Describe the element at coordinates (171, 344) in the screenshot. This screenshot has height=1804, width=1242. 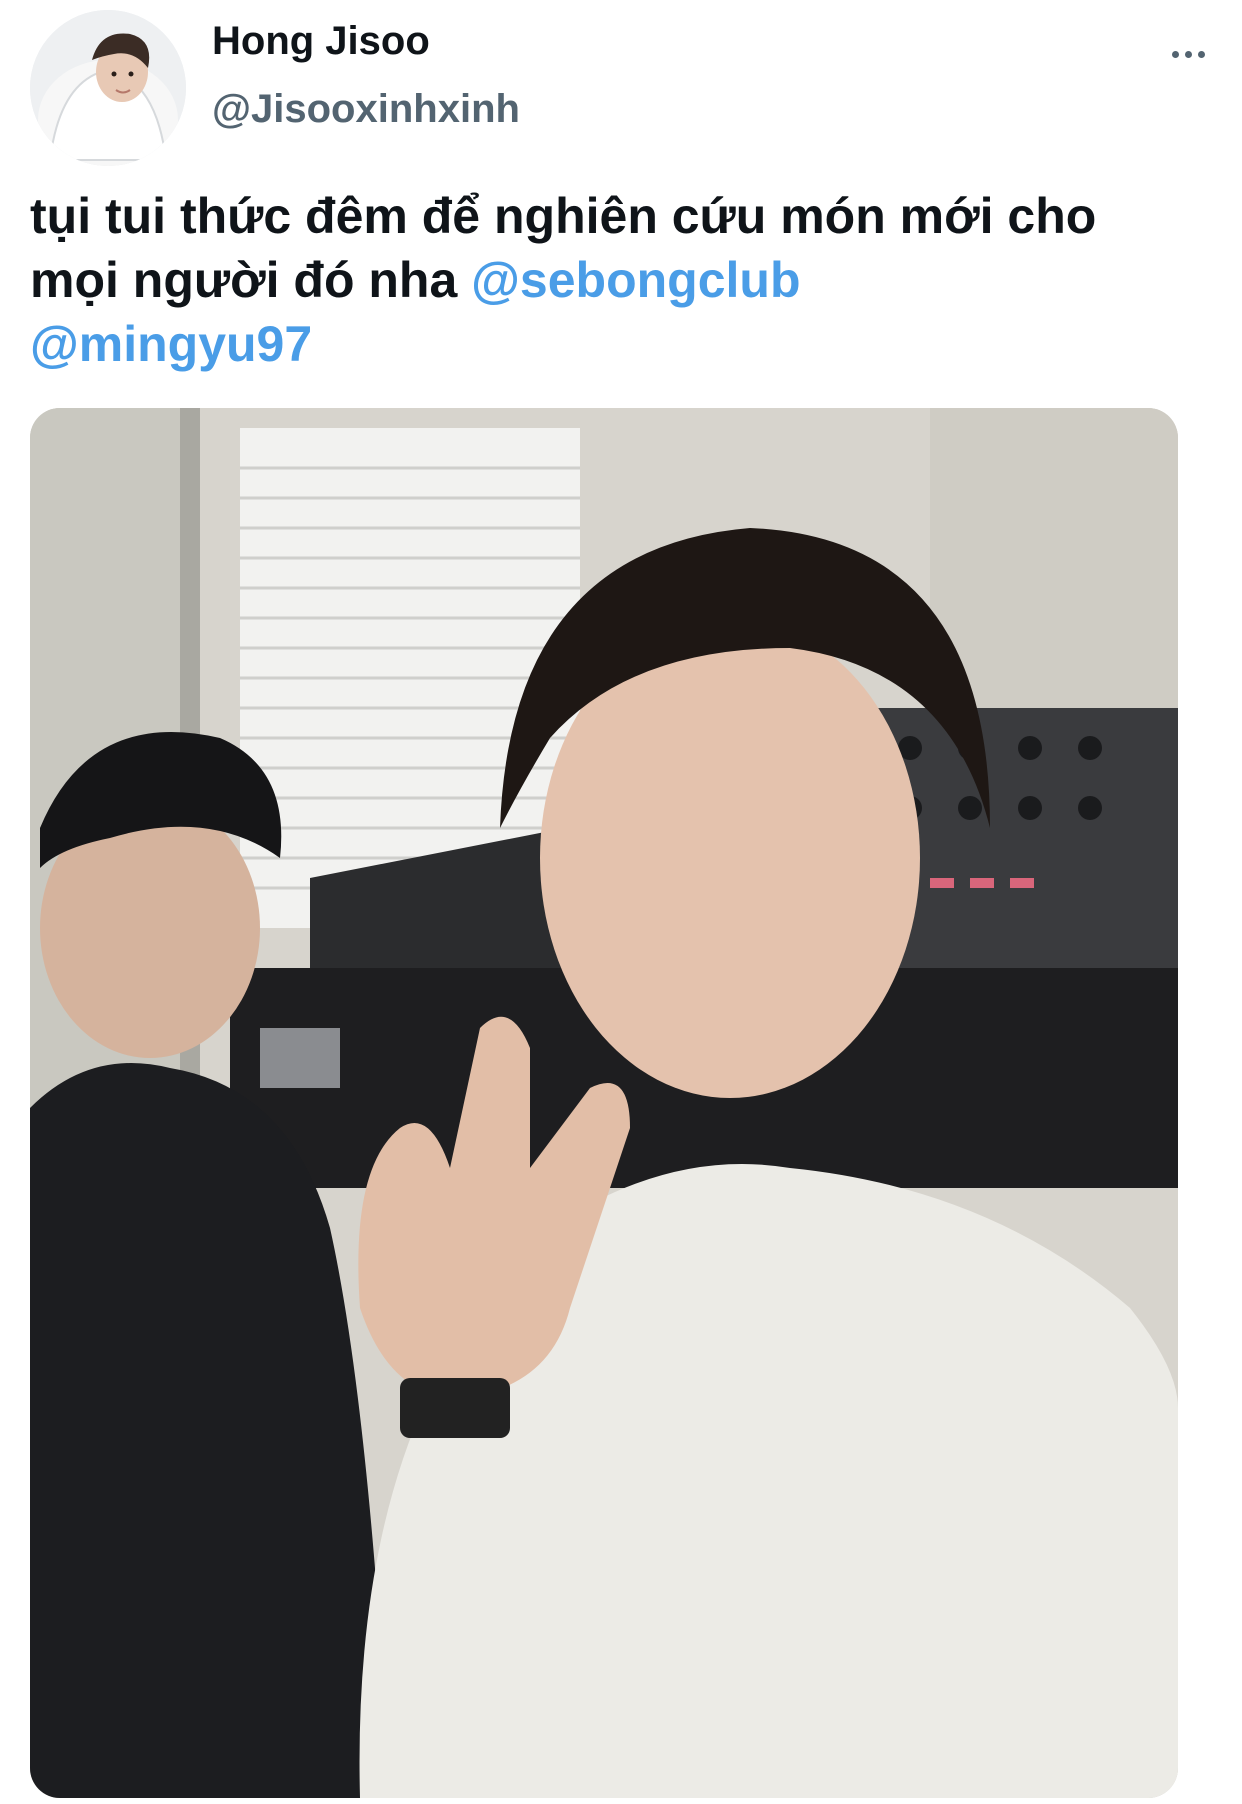
I see `mention-link: @mingyu97` at that location.